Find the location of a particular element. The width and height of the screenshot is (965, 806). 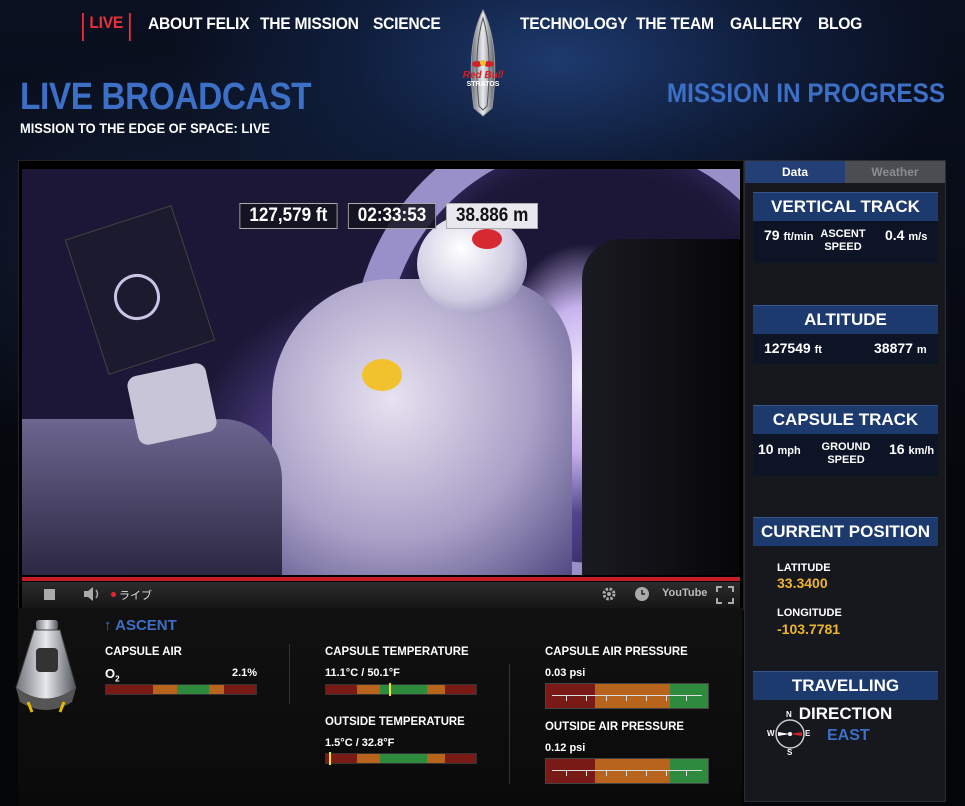

watch-later-clock-icon is located at coordinates (642, 595).